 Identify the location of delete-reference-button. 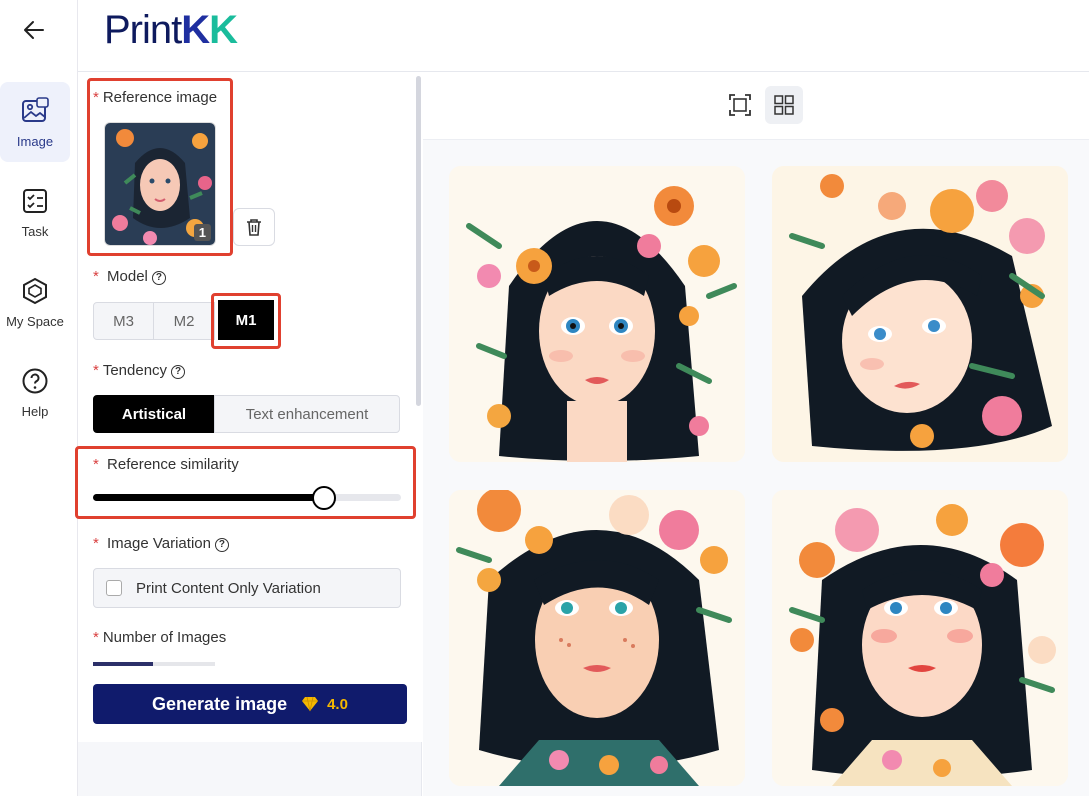
(254, 227).